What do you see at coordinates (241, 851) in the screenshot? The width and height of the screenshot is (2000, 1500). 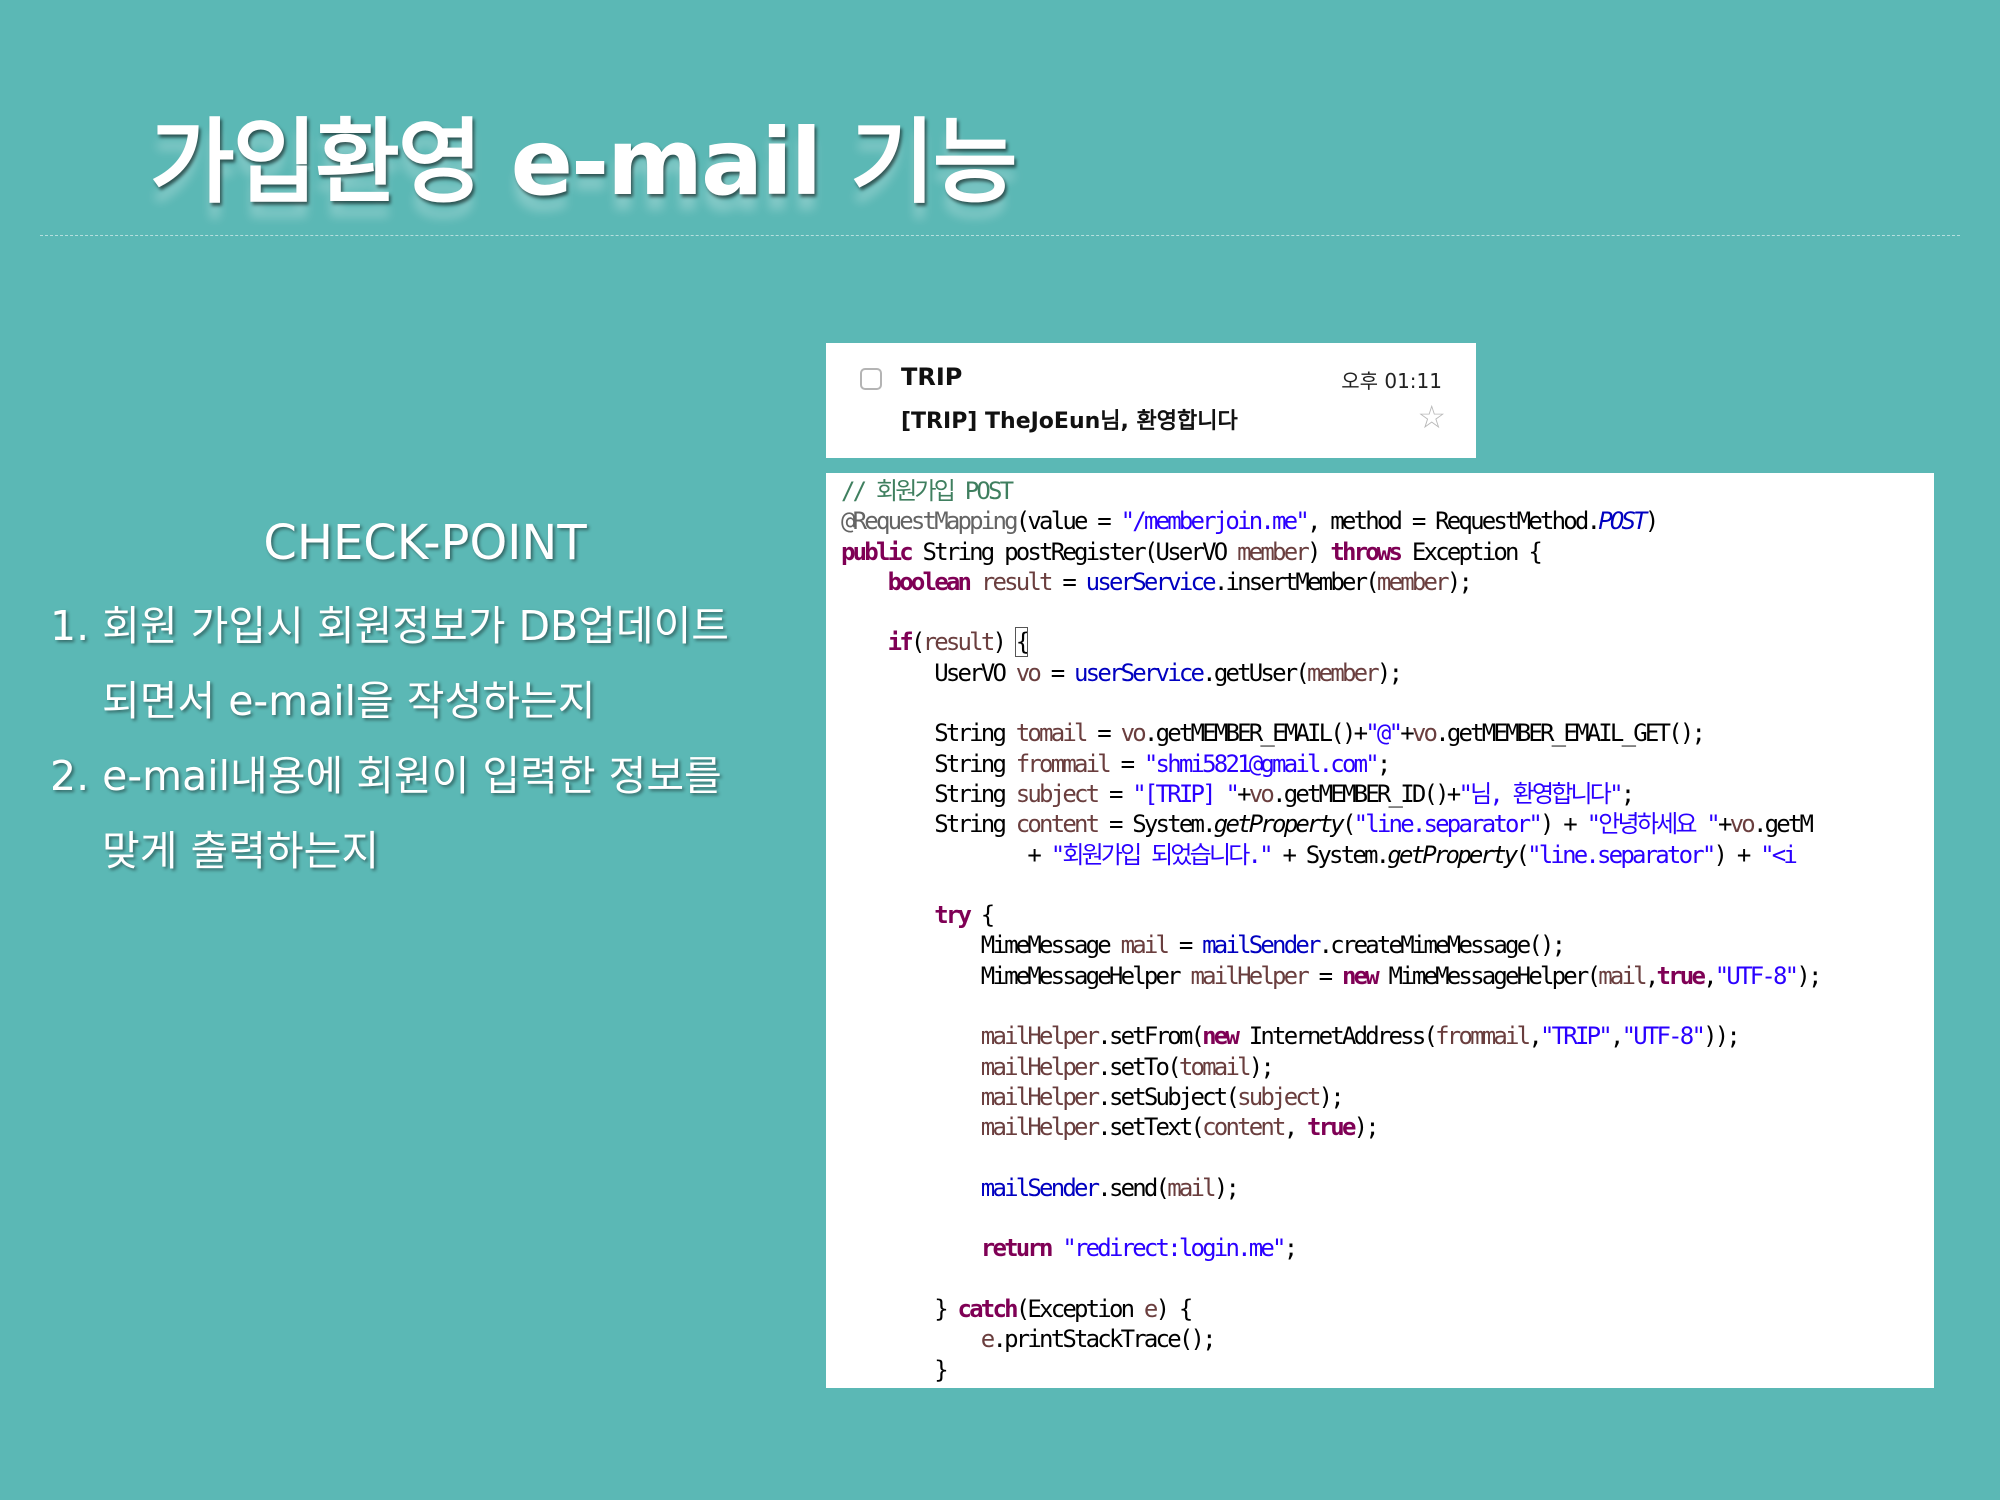 I see `checkpoint-item-2-line-2: 맞게 출력하는지` at bounding box center [241, 851].